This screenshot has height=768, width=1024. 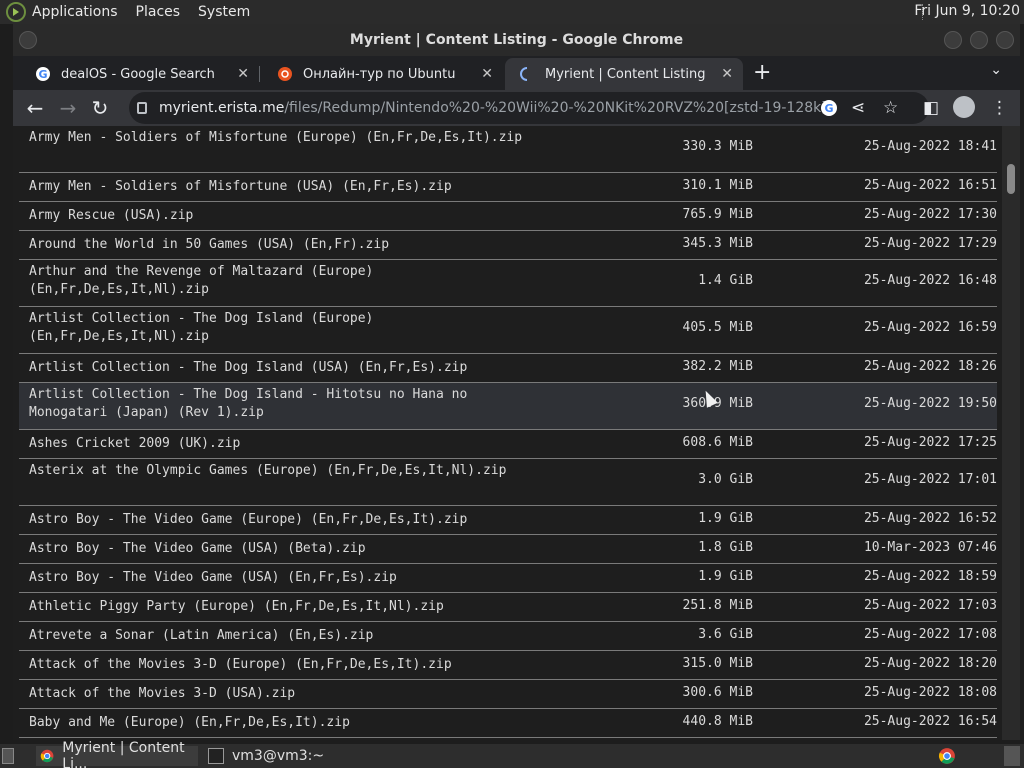 I want to click on file-size: 360.9 MiB, so click(x=717, y=403).